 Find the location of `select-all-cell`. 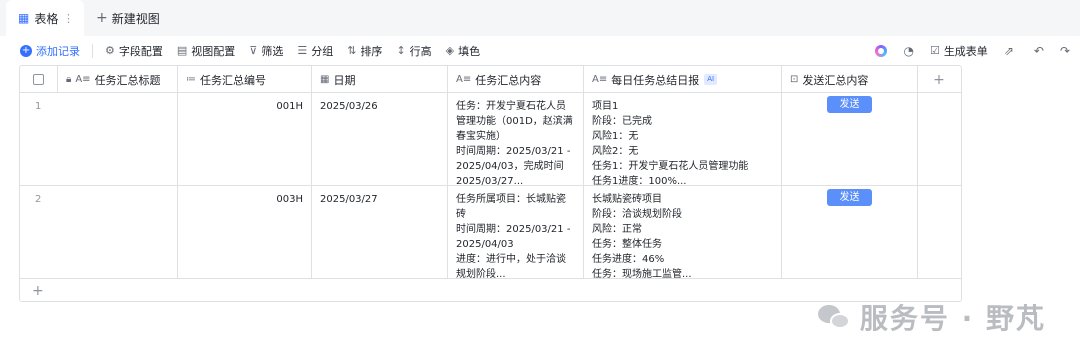

select-all-cell is located at coordinates (39, 79).